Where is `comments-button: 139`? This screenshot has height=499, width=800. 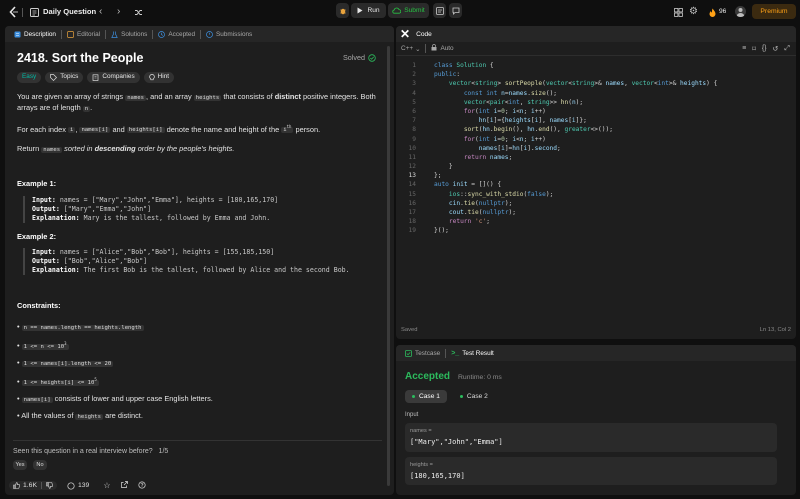 comments-button: 139 is located at coordinates (78, 486).